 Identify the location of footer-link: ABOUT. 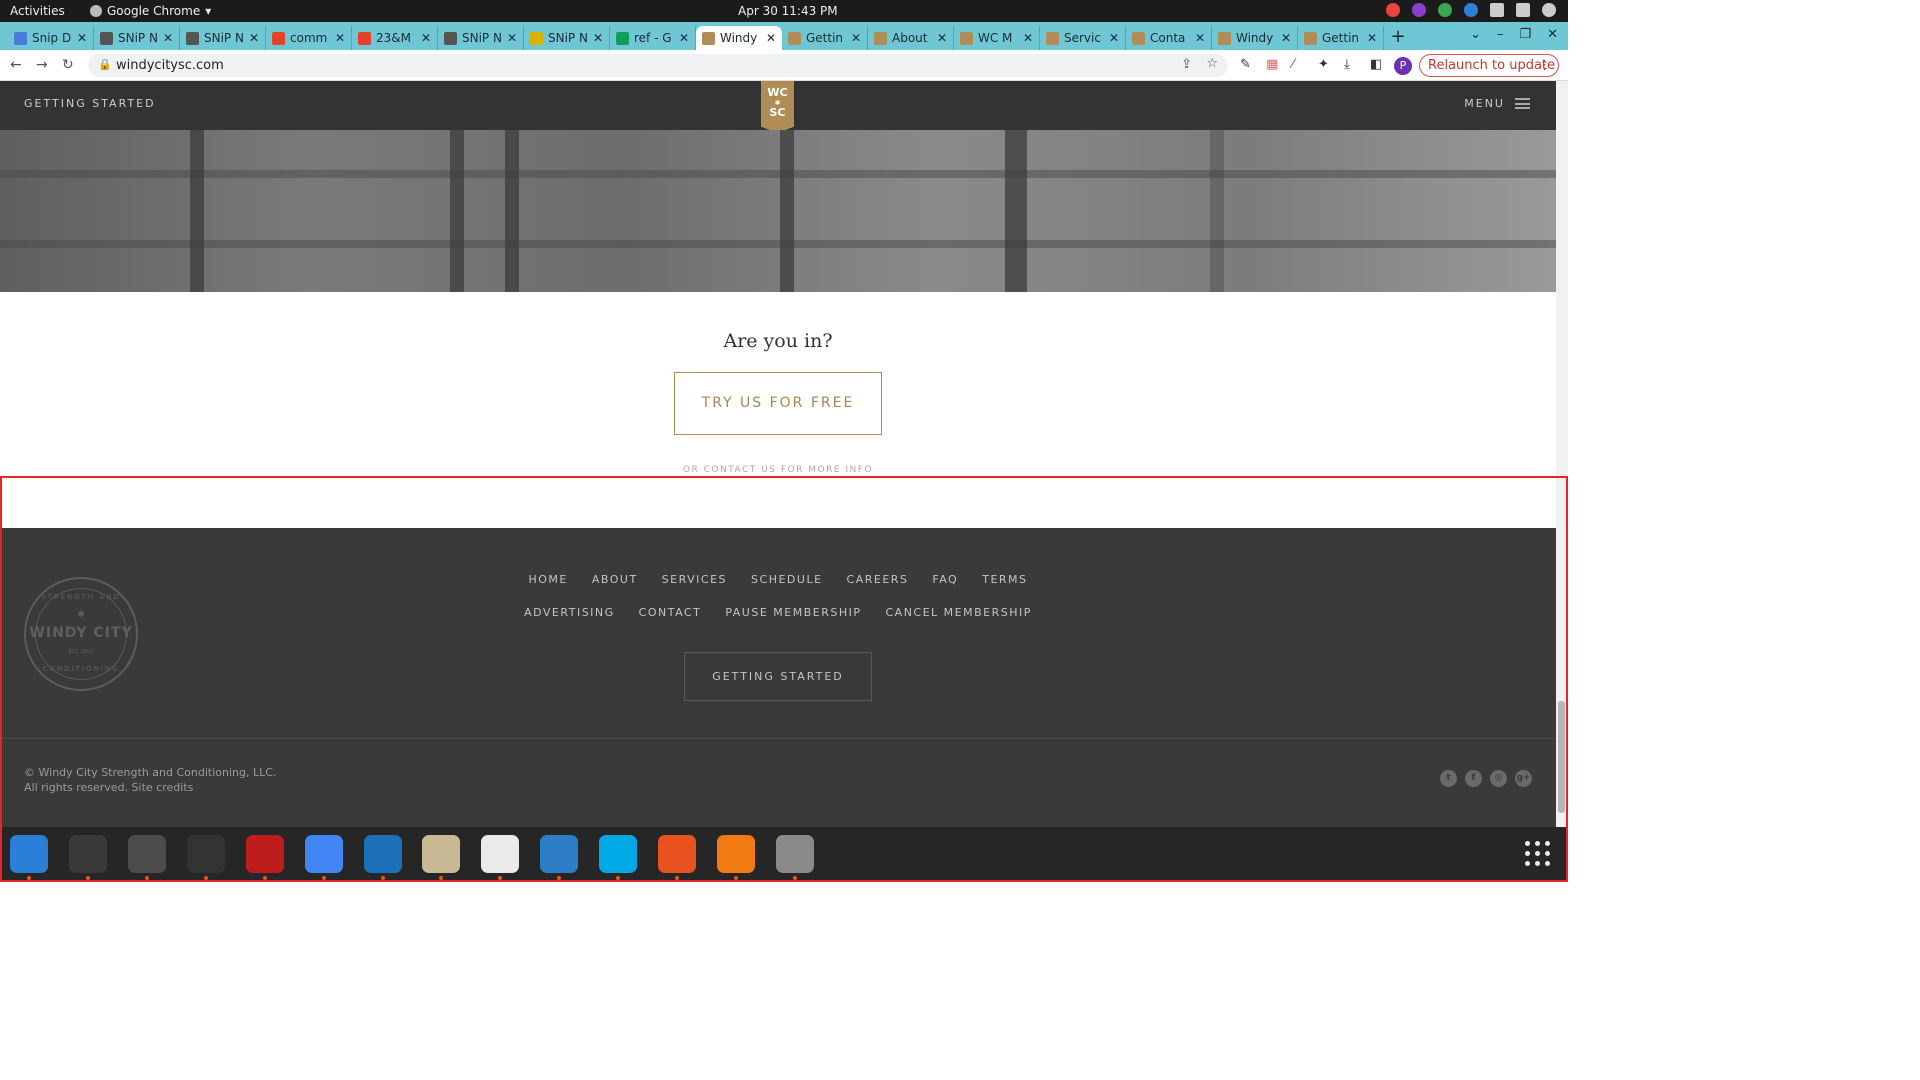
(615, 579).